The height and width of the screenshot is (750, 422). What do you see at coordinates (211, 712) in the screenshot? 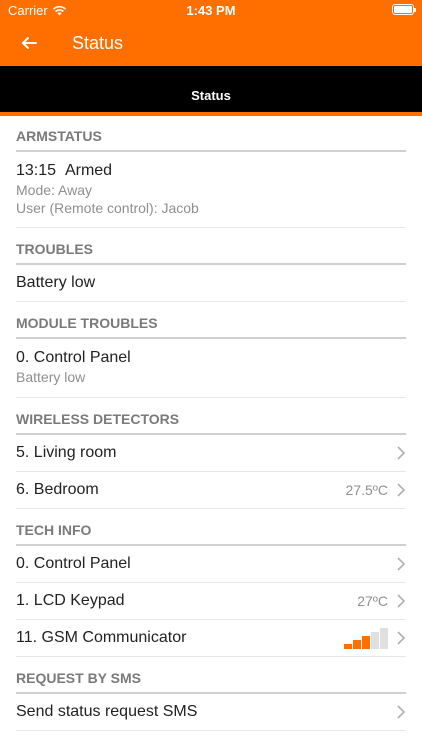
I see `sms-request-row: Send status request SMS` at bounding box center [211, 712].